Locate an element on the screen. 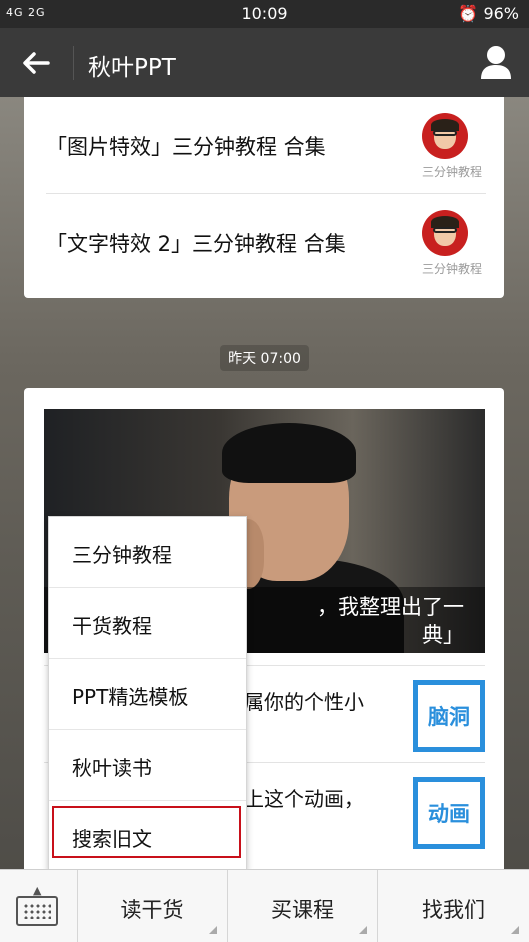  article-title: 「图片特效」三分钟教程 合集 is located at coordinates (186, 147).